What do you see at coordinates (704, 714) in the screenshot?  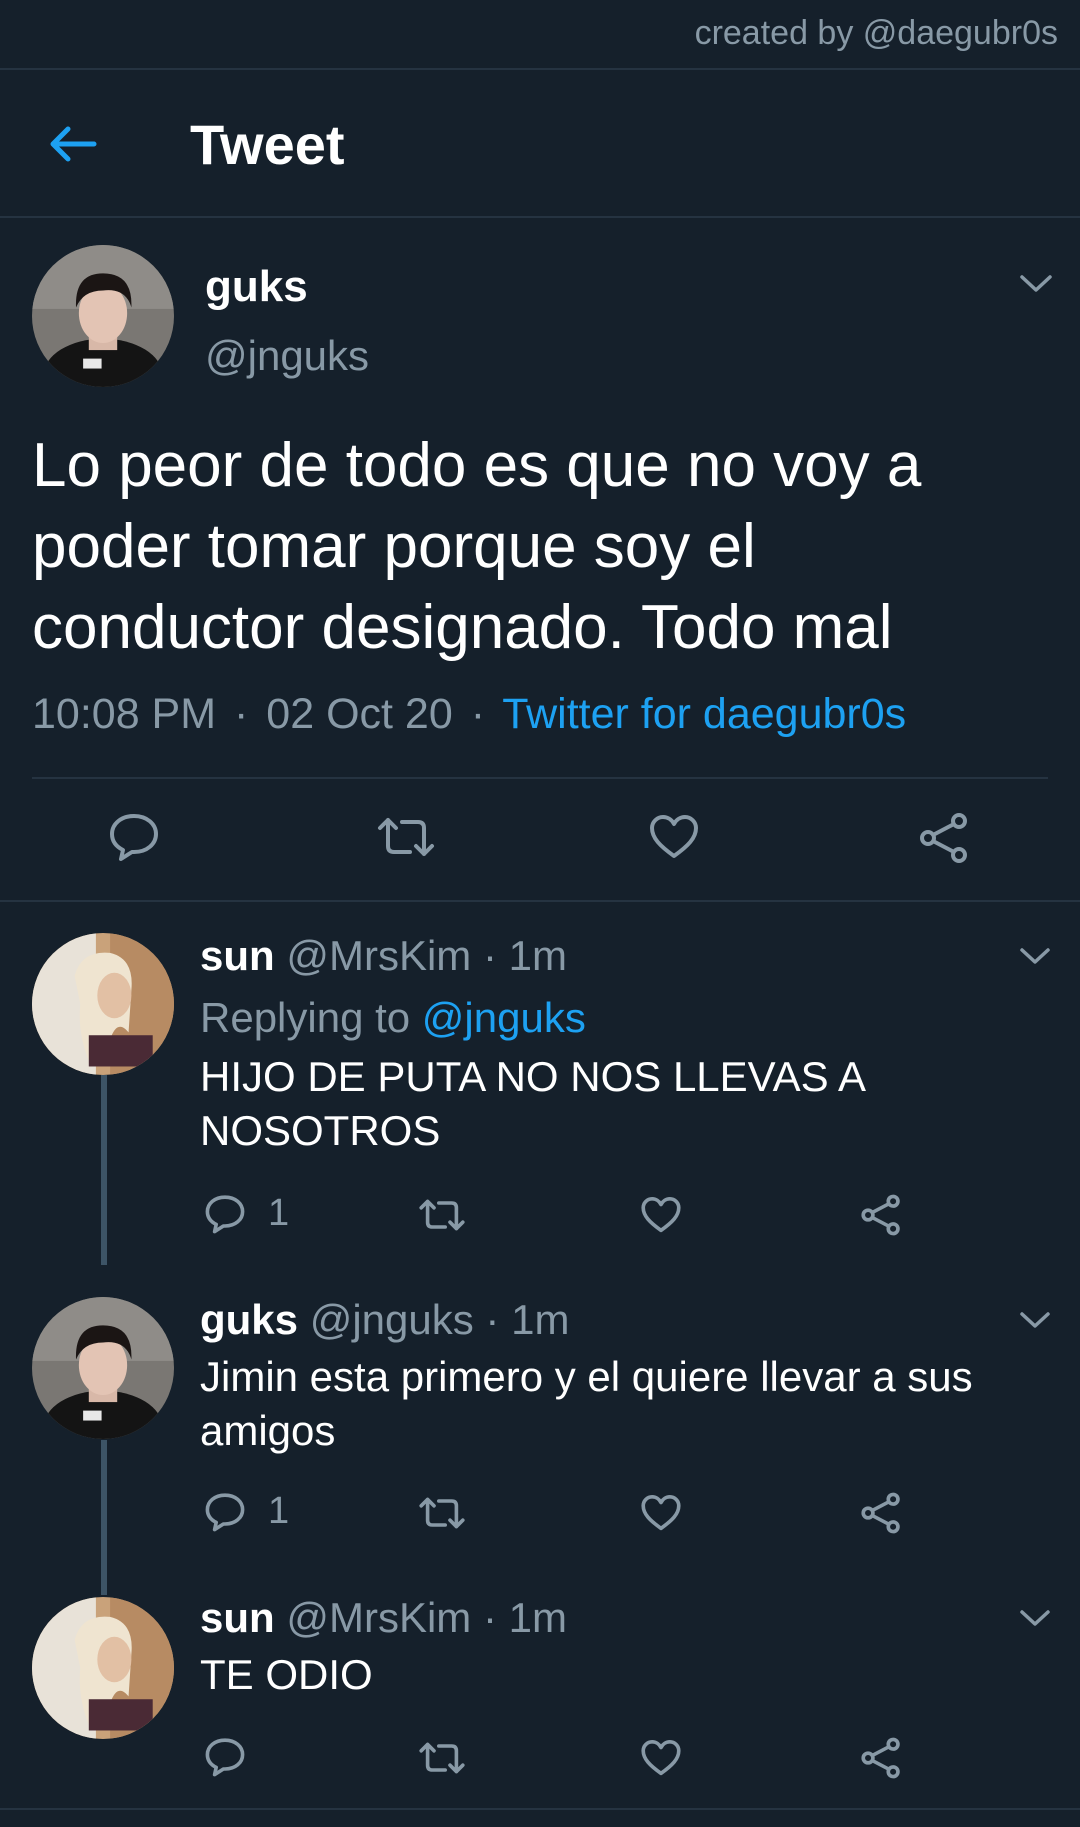 I see `tweet-source-link: Twitter for daegubr0s` at bounding box center [704, 714].